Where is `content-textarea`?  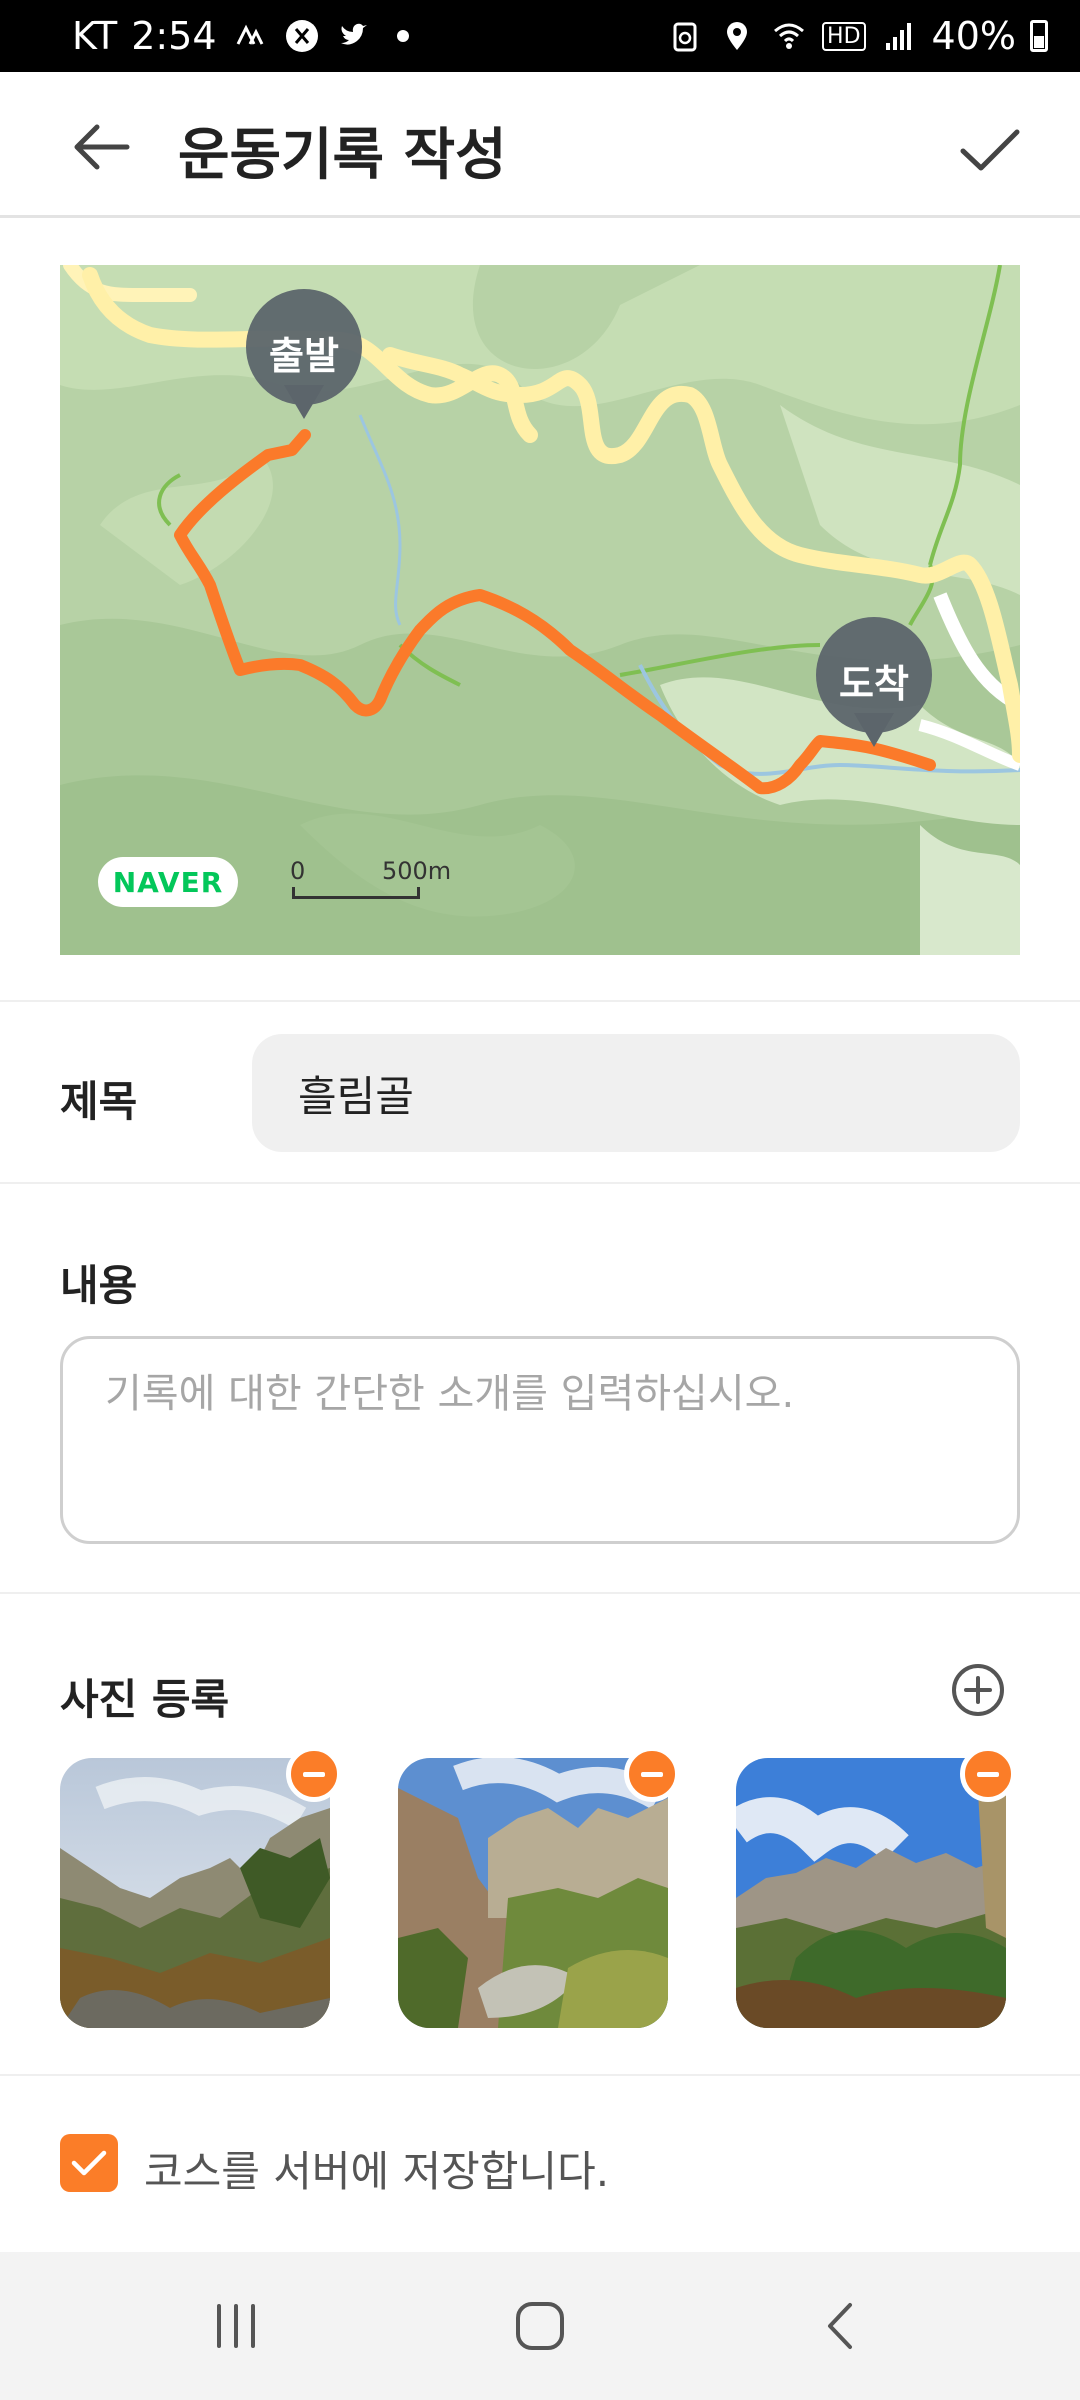 content-textarea is located at coordinates (540, 1440).